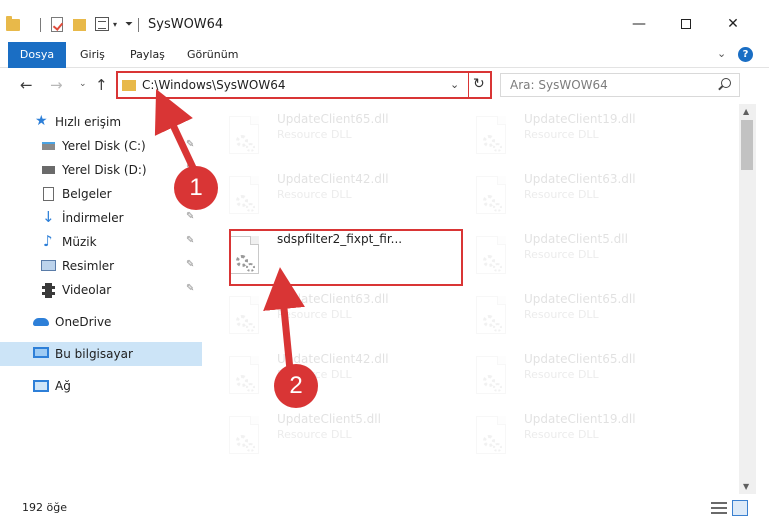 This screenshot has width=769, height=530. What do you see at coordinates (147, 55) in the screenshot?
I see `tab-share: Paylaş` at bounding box center [147, 55].